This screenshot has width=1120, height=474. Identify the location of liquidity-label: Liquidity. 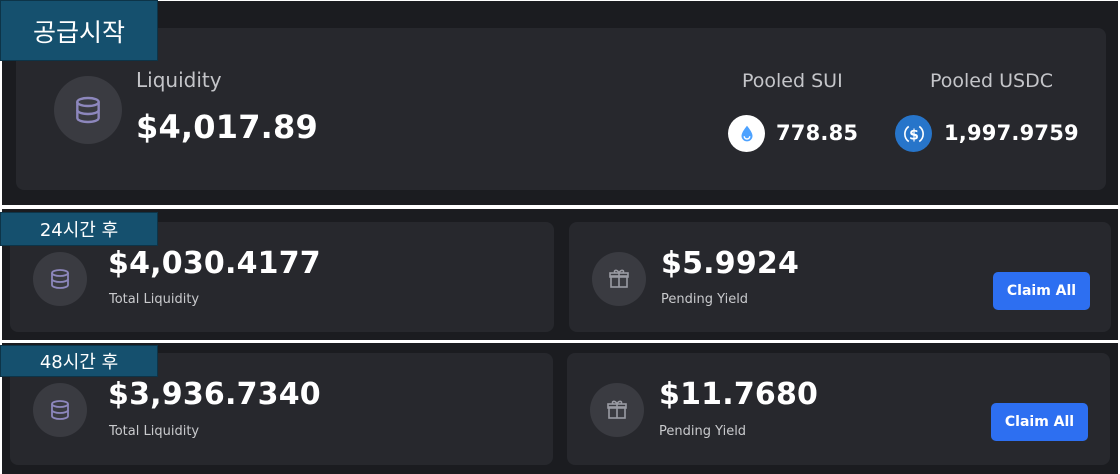
(179, 80).